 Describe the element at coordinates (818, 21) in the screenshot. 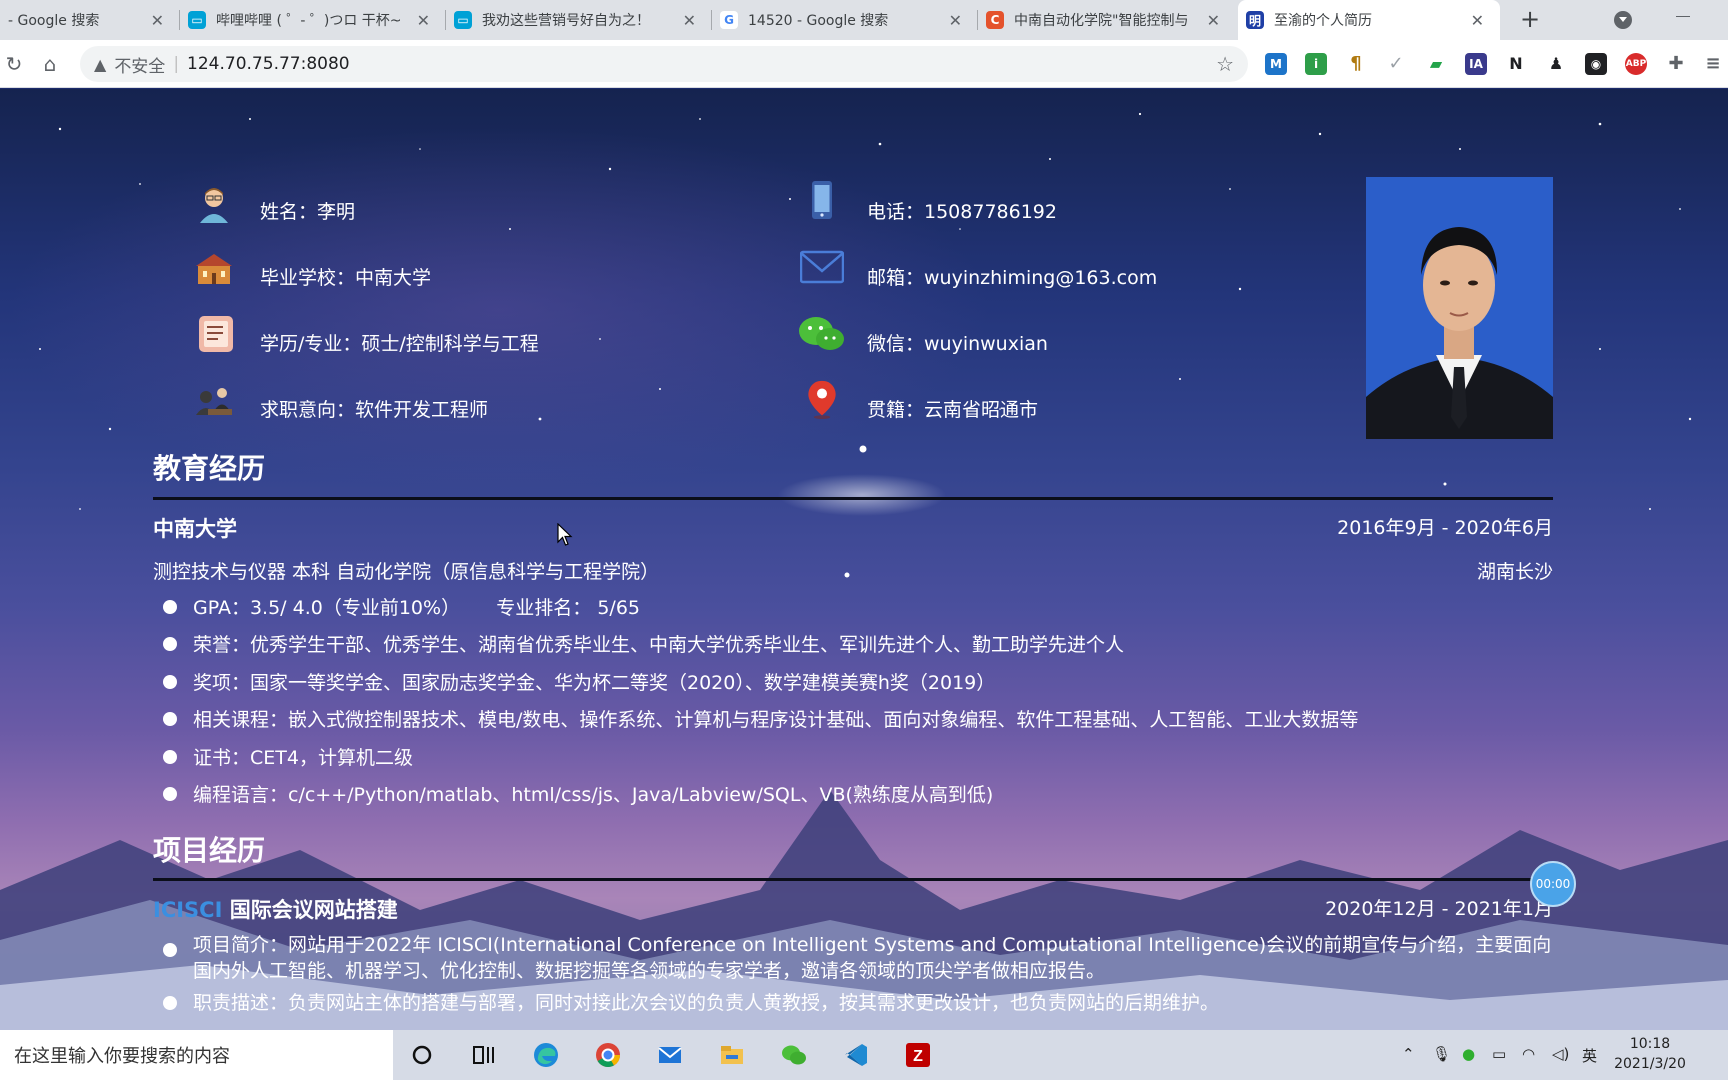

I see `tab-title: 14520 - Google 搜索` at that location.